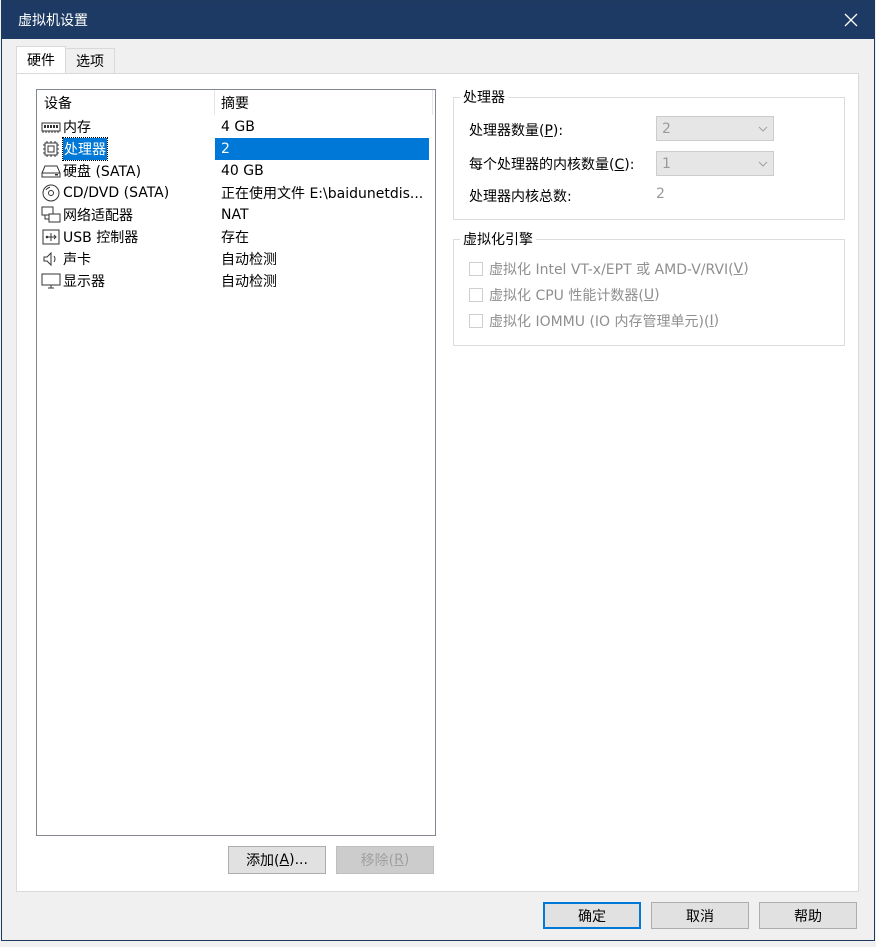  I want to click on close-button, so click(851, 20).